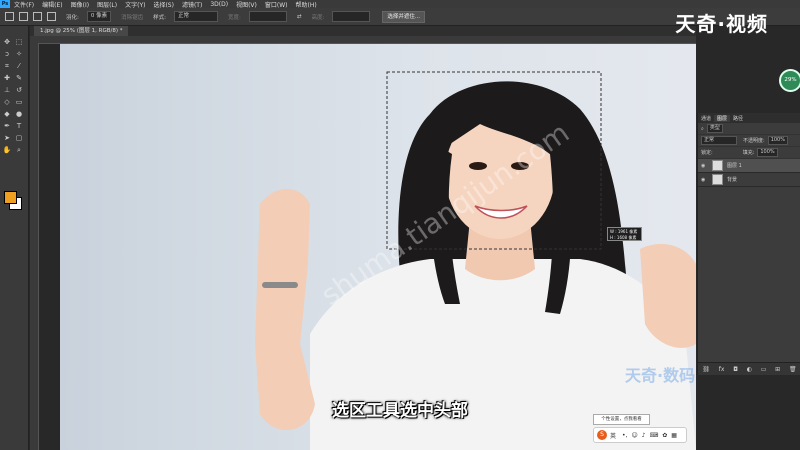 The height and width of the screenshot is (450, 800). What do you see at coordinates (400, 411) in the screenshot?
I see `video-subtitle: 选区工具选中头部` at bounding box center [400, 411].